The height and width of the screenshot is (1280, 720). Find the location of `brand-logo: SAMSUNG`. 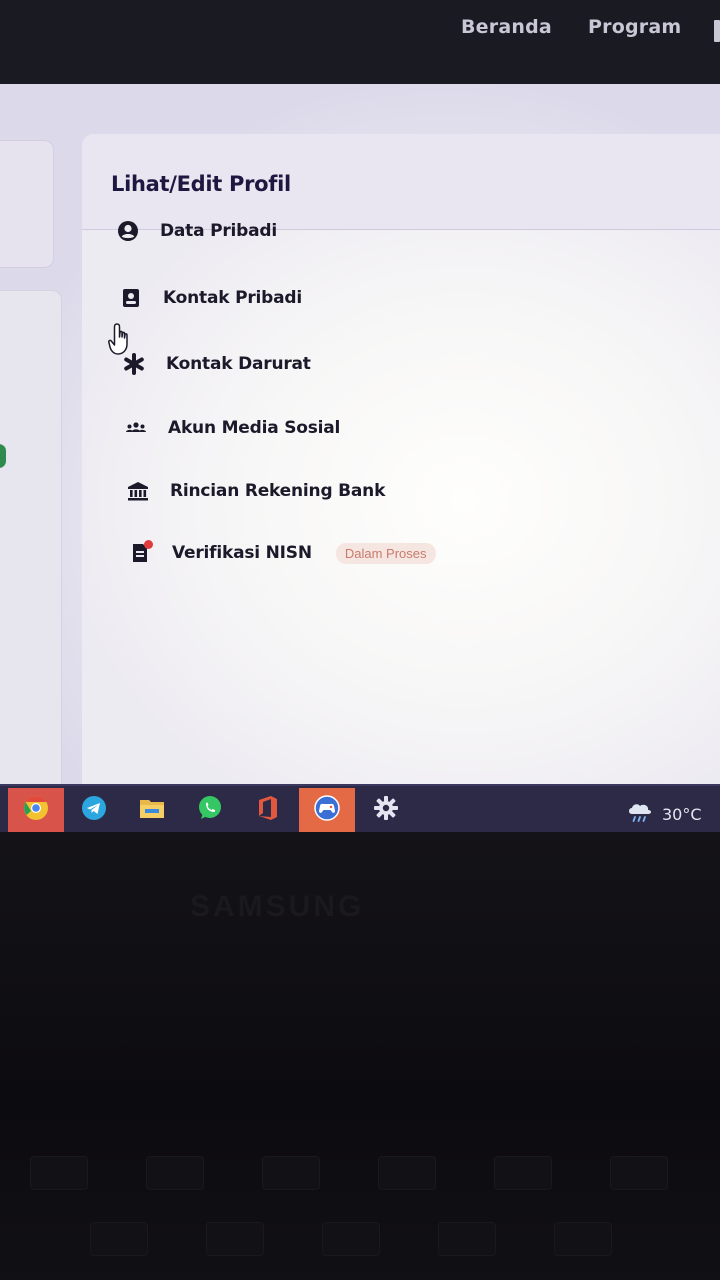

brand-logo: SAMSUNG is located at coordinates (290, 910).